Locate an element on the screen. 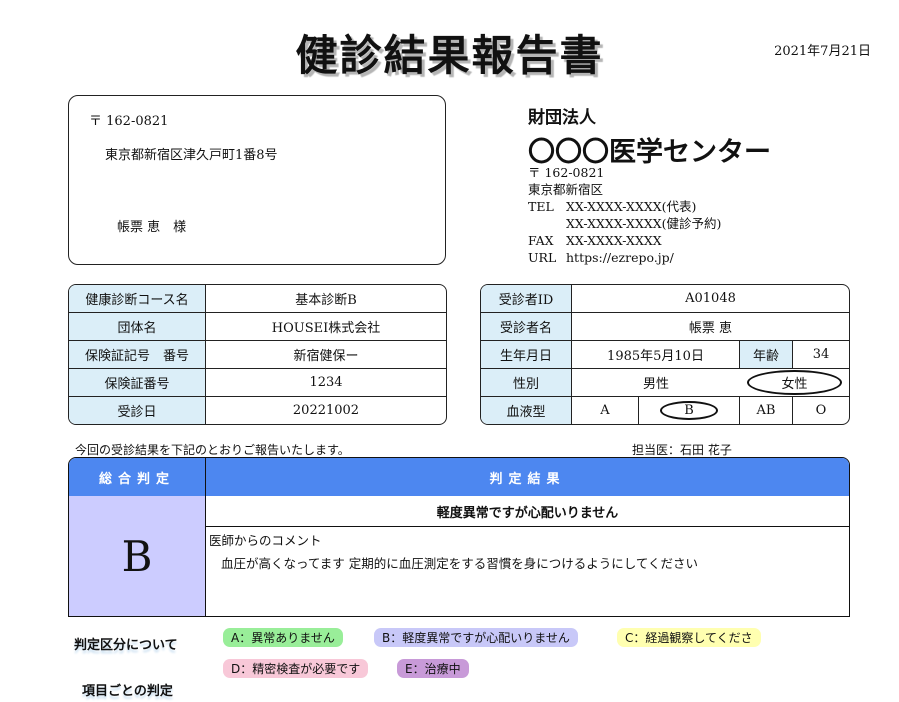 Image resolution: width=899 pixels, height=702 pixels. doctor-name: 担当医：石田 花子 is located at coordinates (682, 450).